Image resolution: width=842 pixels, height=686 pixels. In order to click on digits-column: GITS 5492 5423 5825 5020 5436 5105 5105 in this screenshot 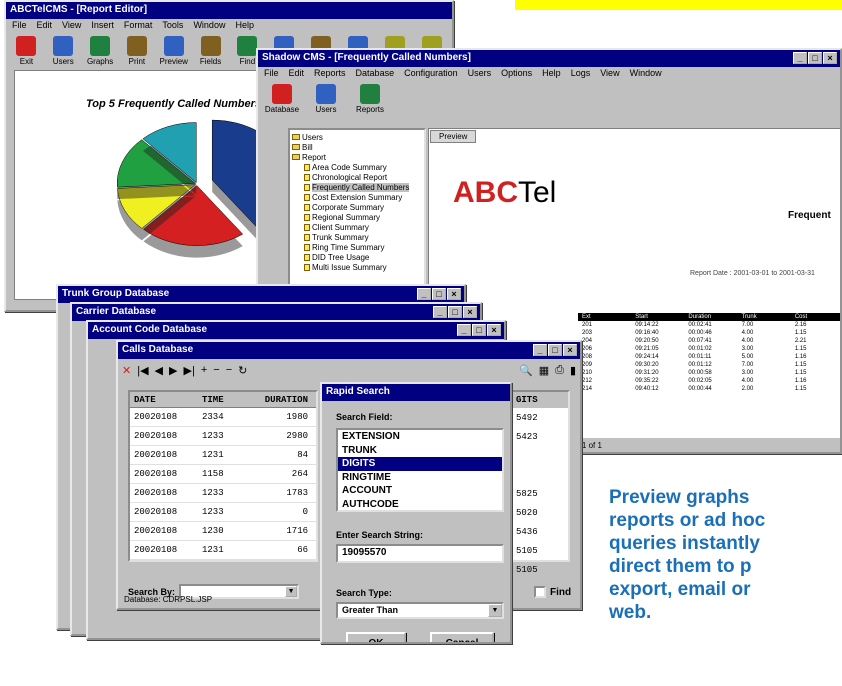, I will do `click(540, 482)`.